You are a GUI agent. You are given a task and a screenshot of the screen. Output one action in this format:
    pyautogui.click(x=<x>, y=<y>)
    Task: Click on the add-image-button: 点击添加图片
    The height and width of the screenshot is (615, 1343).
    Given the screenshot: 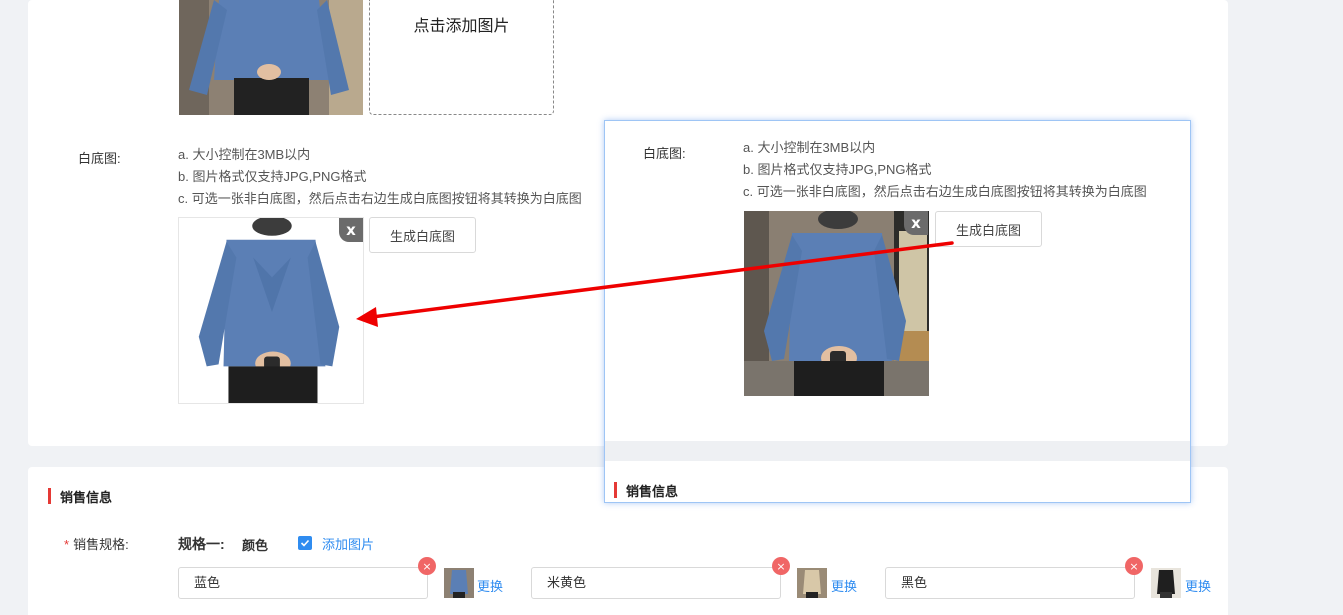 What is the action you would take?
    pyautogui.click(x=461, y=57)
    